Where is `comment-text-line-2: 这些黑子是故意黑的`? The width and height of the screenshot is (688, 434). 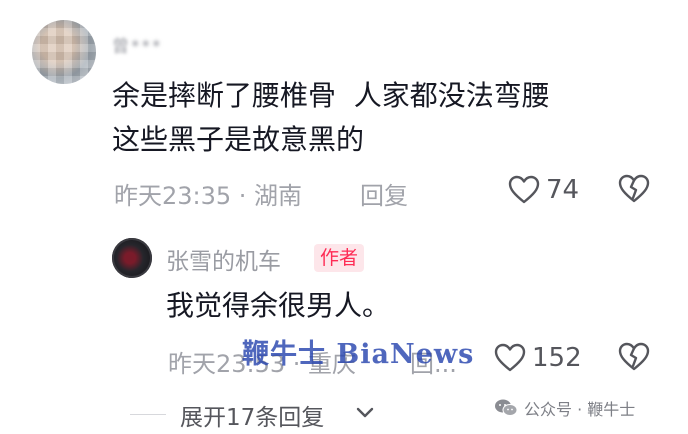
comment-text-line-2: 这些黑子是故意黑的 is located at coordinates (238, 139).